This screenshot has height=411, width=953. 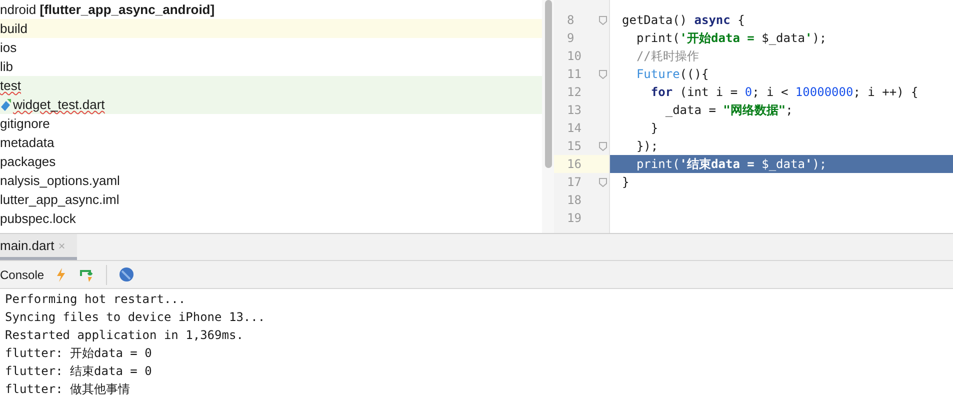 What do you see at coordinates (271, 180) in the screenshot?
I see `tree-row: nalysis_options.yaml` at bounding box center [271, 180].